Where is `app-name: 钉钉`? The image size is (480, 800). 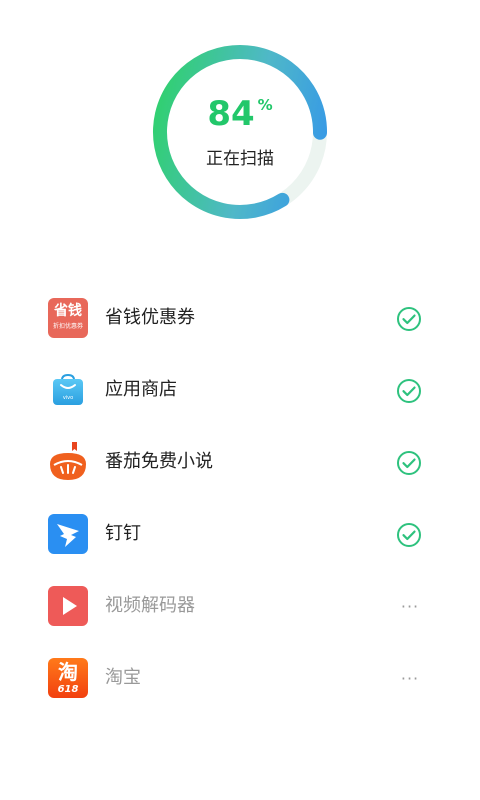 app-name: 钉钉 is located at coordinates (123, 533).